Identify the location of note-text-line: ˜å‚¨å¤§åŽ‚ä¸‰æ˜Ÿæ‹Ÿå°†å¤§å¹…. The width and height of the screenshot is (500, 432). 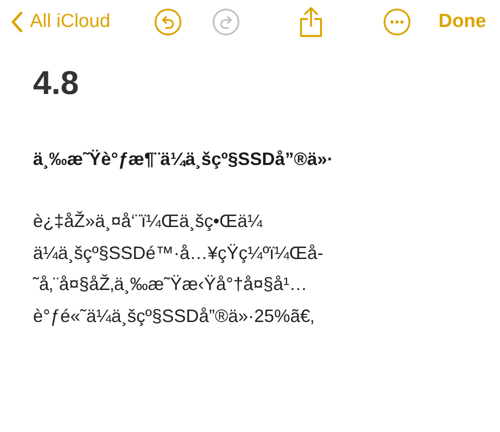
(170, 284).